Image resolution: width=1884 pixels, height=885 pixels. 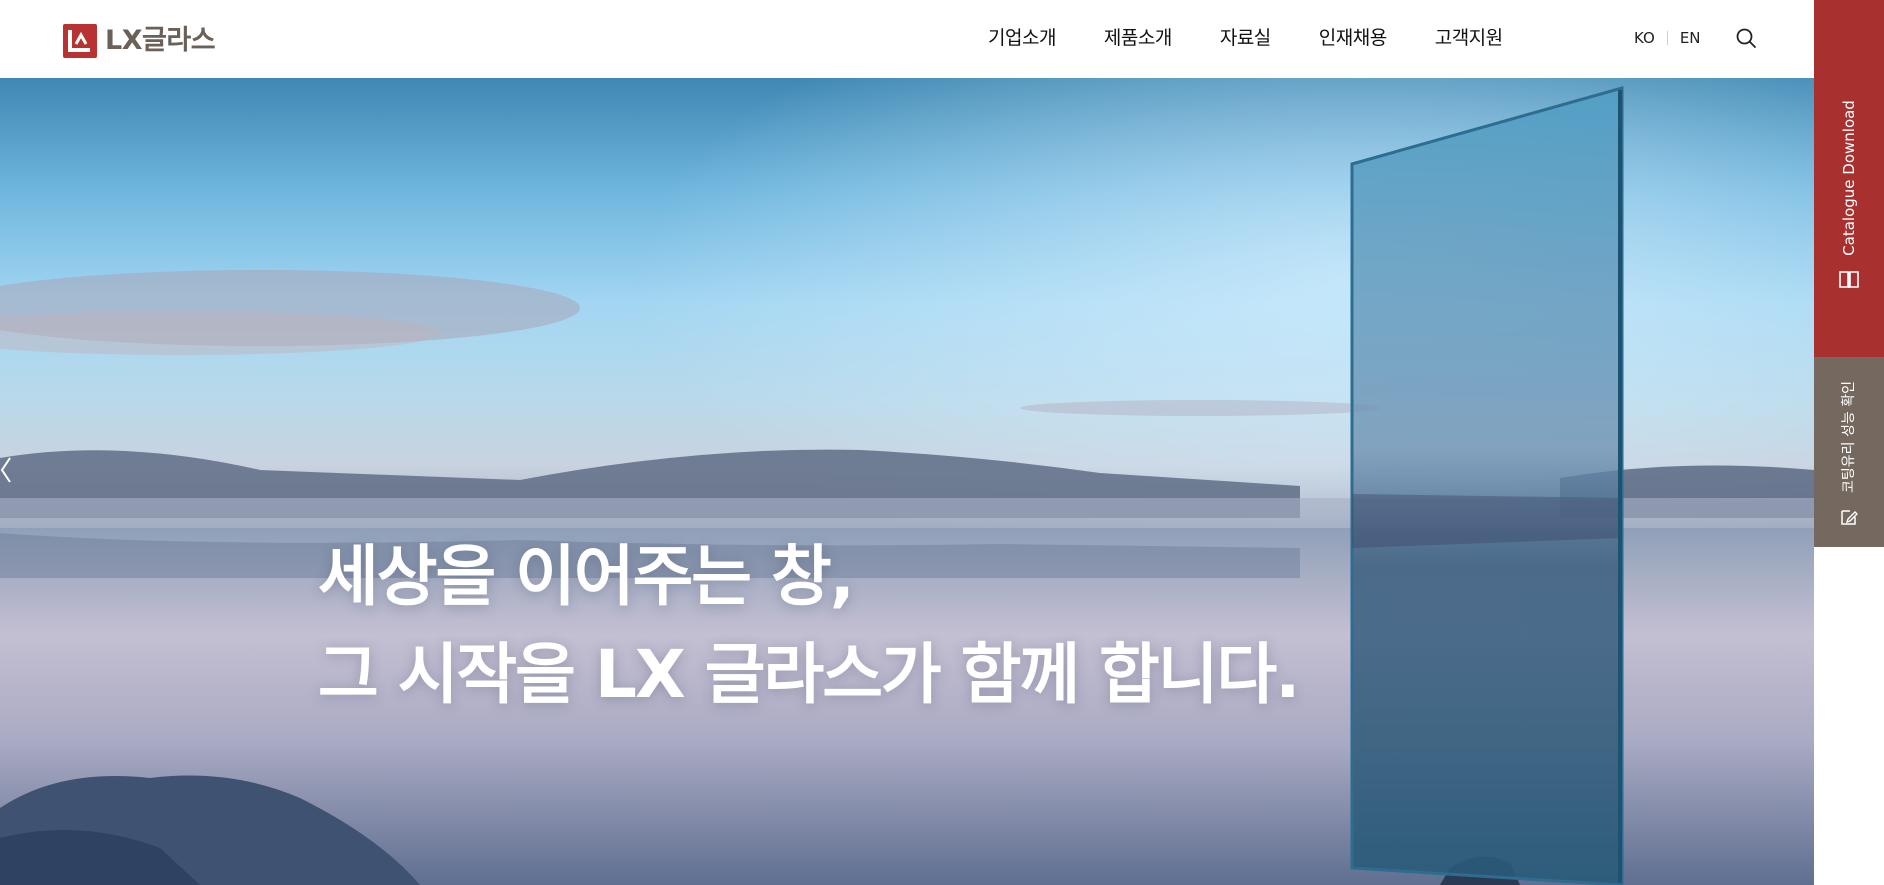 I want to click on catalogue-download-label: Catalogue Download, so click(x=1849, y=178).